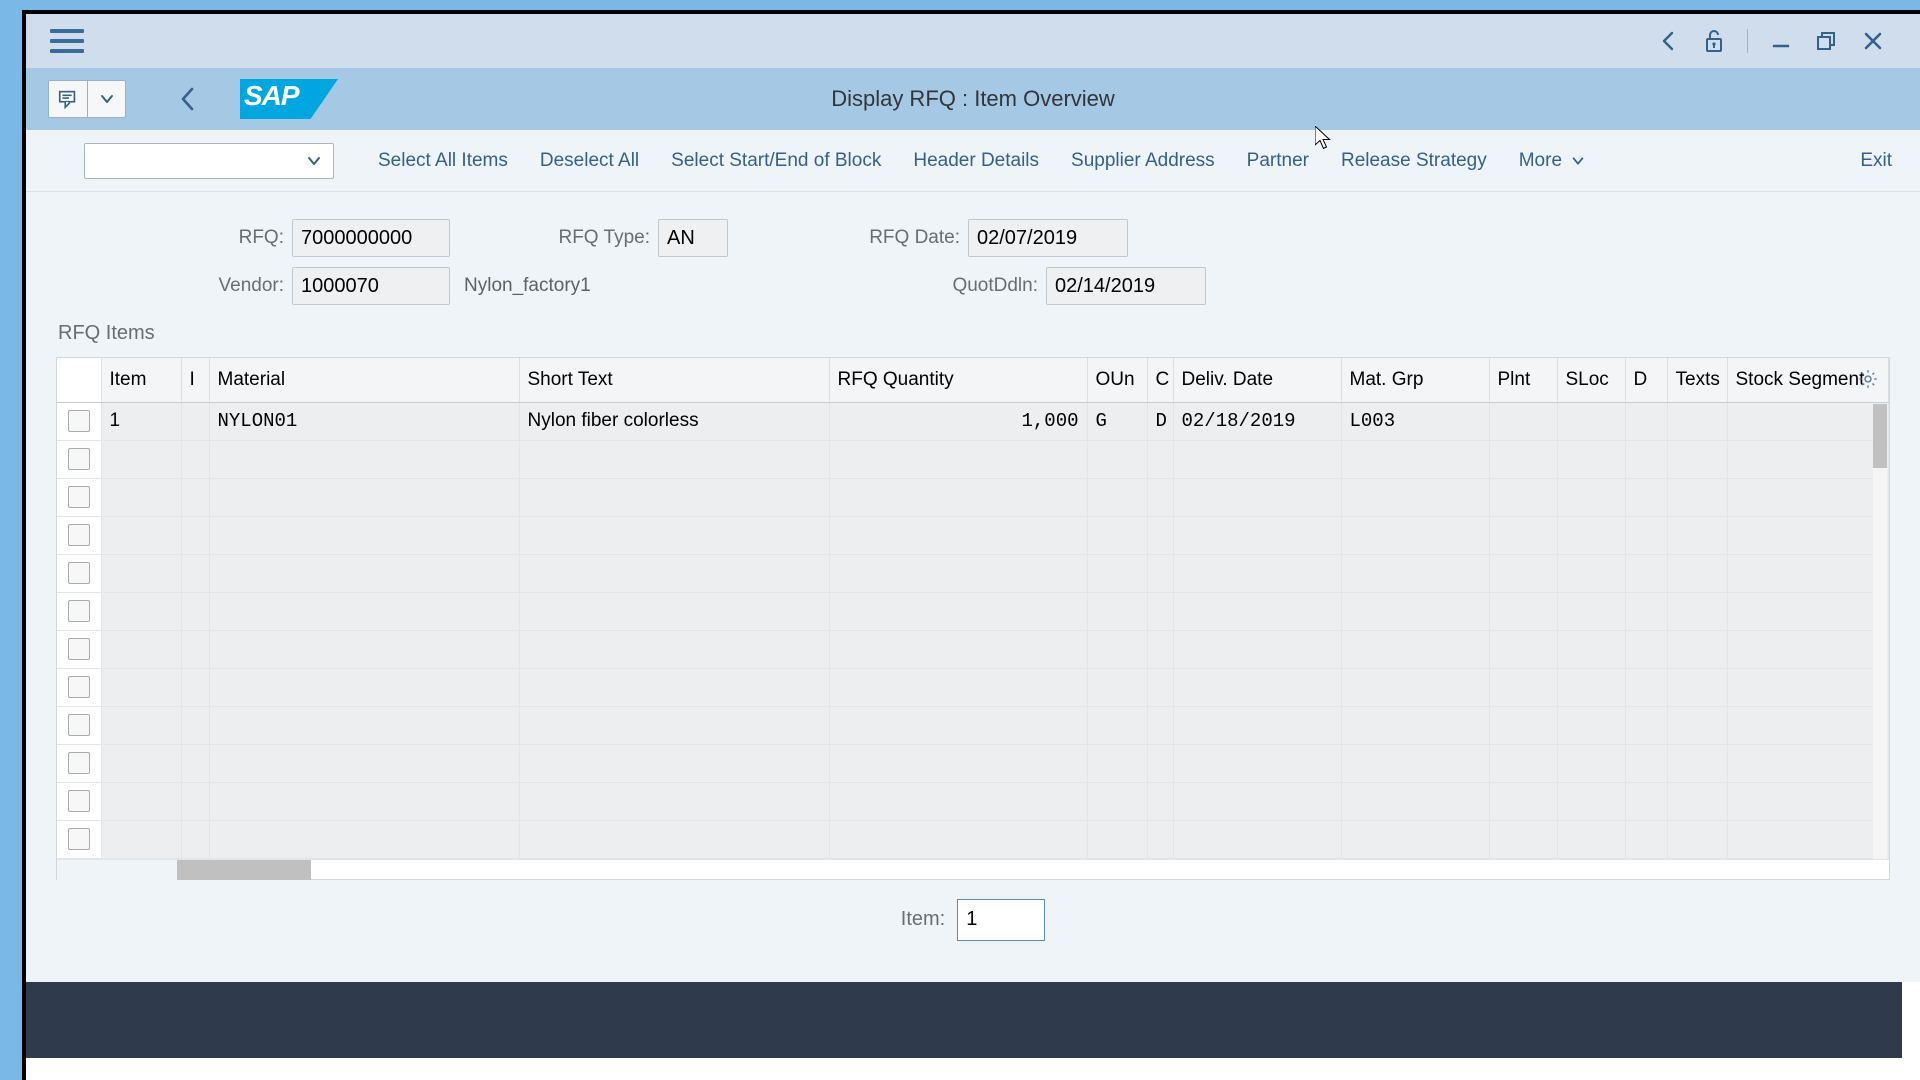  I want to click on col-header-sloc: SLoc, so click(1591, 380).